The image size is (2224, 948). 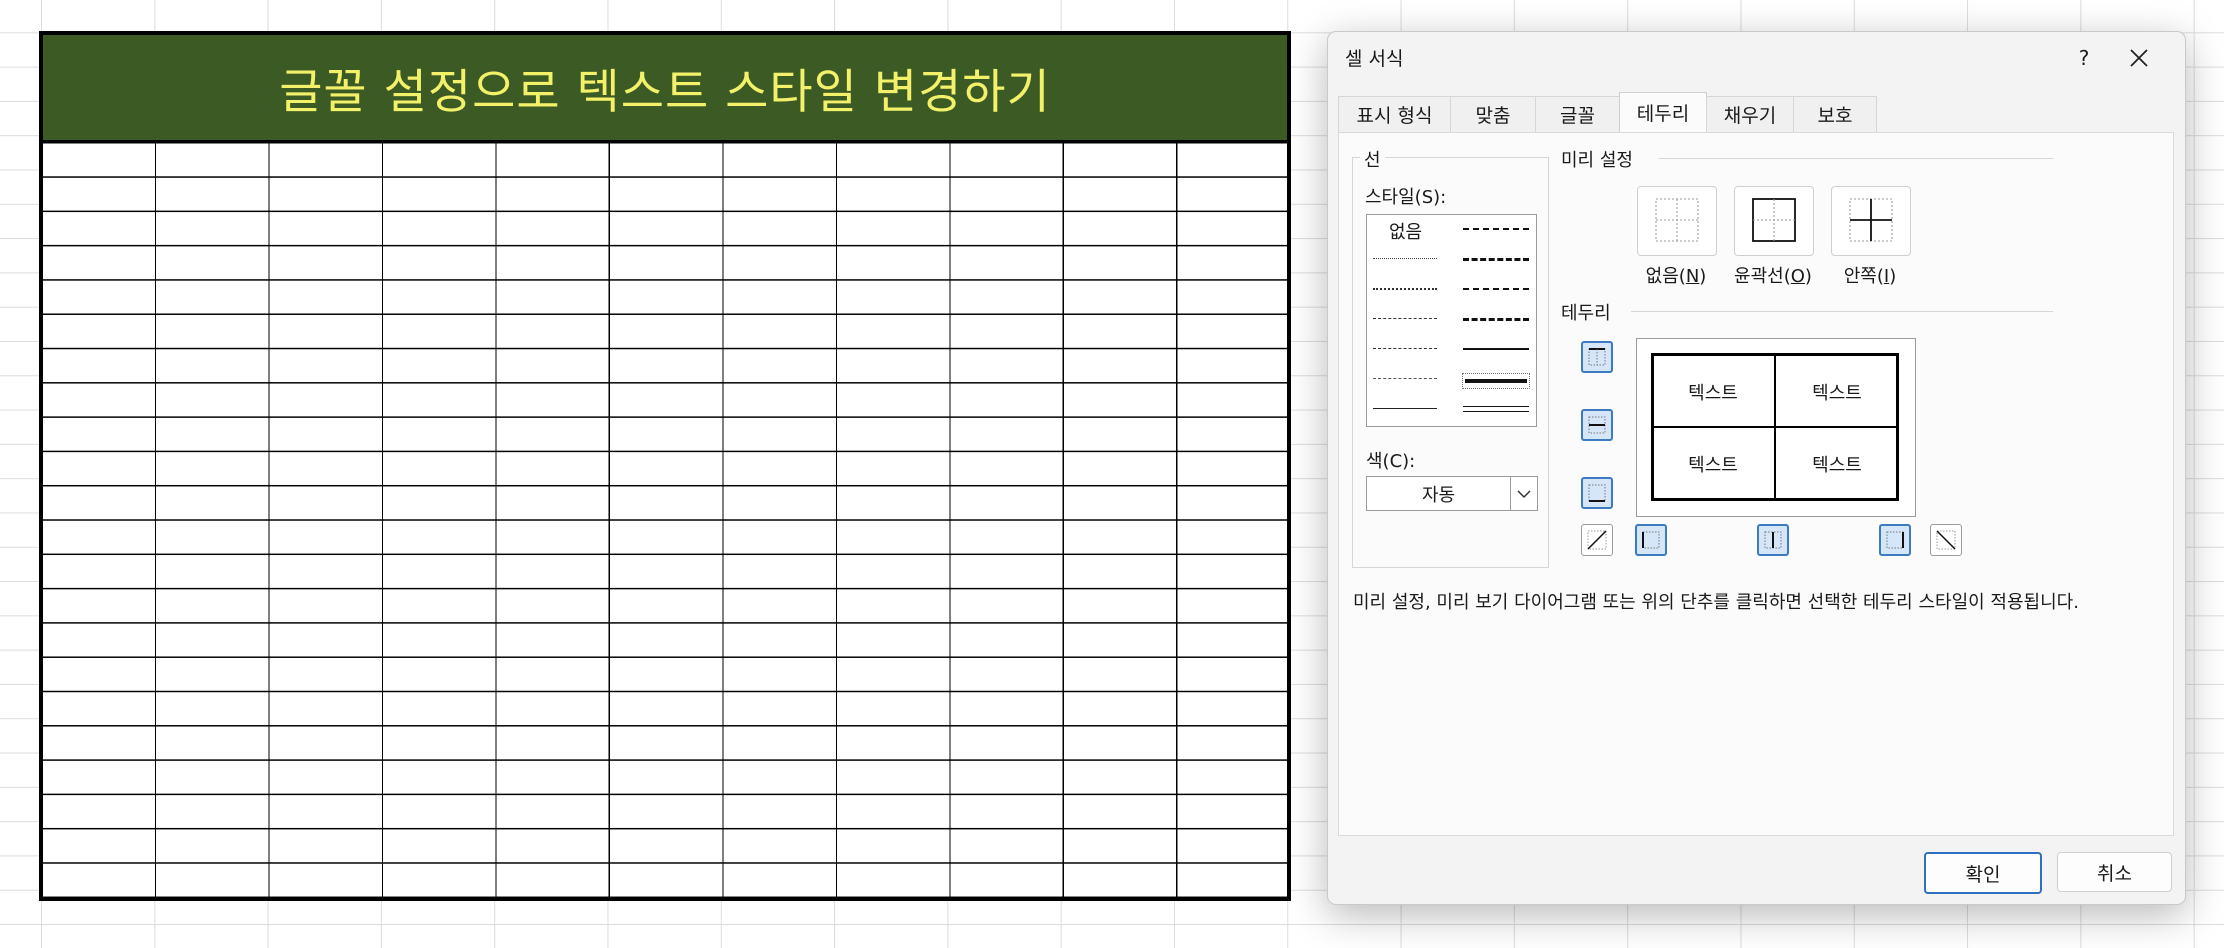 What do you see at coordinates (2114, 872) in the screenshot?
I see `cancel-button: 취소` at bounding box center [2114, 872].